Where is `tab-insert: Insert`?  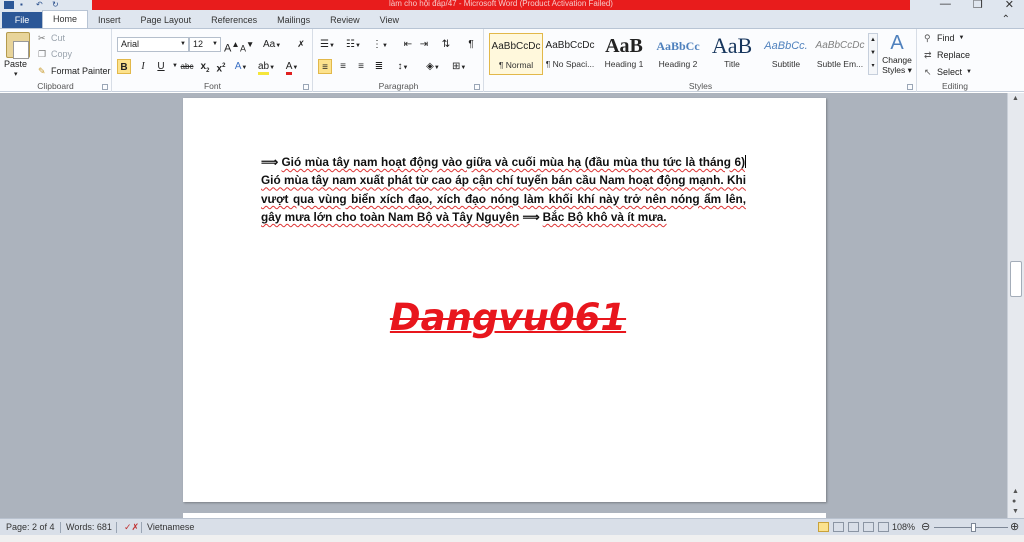 tab-insert: Insert is located at coordinates (109, 20).